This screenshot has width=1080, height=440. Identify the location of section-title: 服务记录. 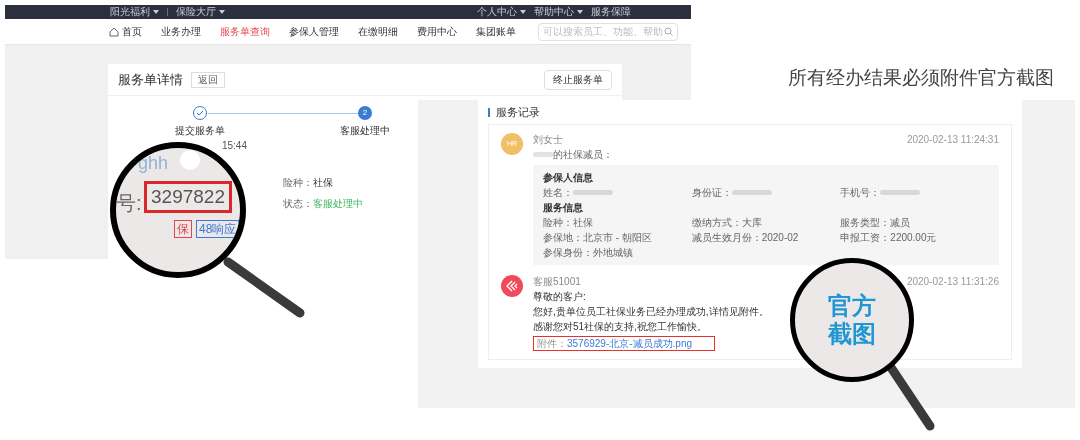
(518, 112).